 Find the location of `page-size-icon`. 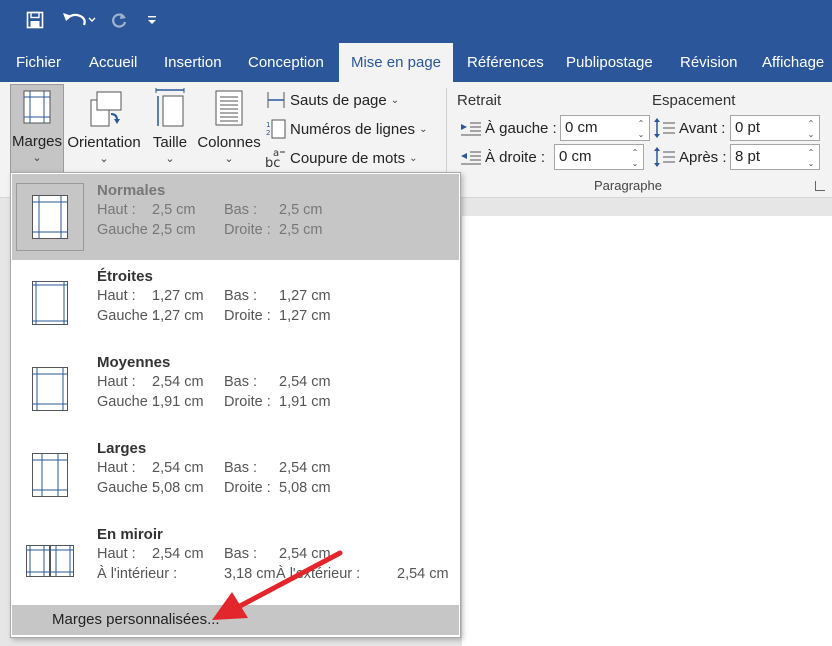

page-size-icon is located at coordinates (170, 108).